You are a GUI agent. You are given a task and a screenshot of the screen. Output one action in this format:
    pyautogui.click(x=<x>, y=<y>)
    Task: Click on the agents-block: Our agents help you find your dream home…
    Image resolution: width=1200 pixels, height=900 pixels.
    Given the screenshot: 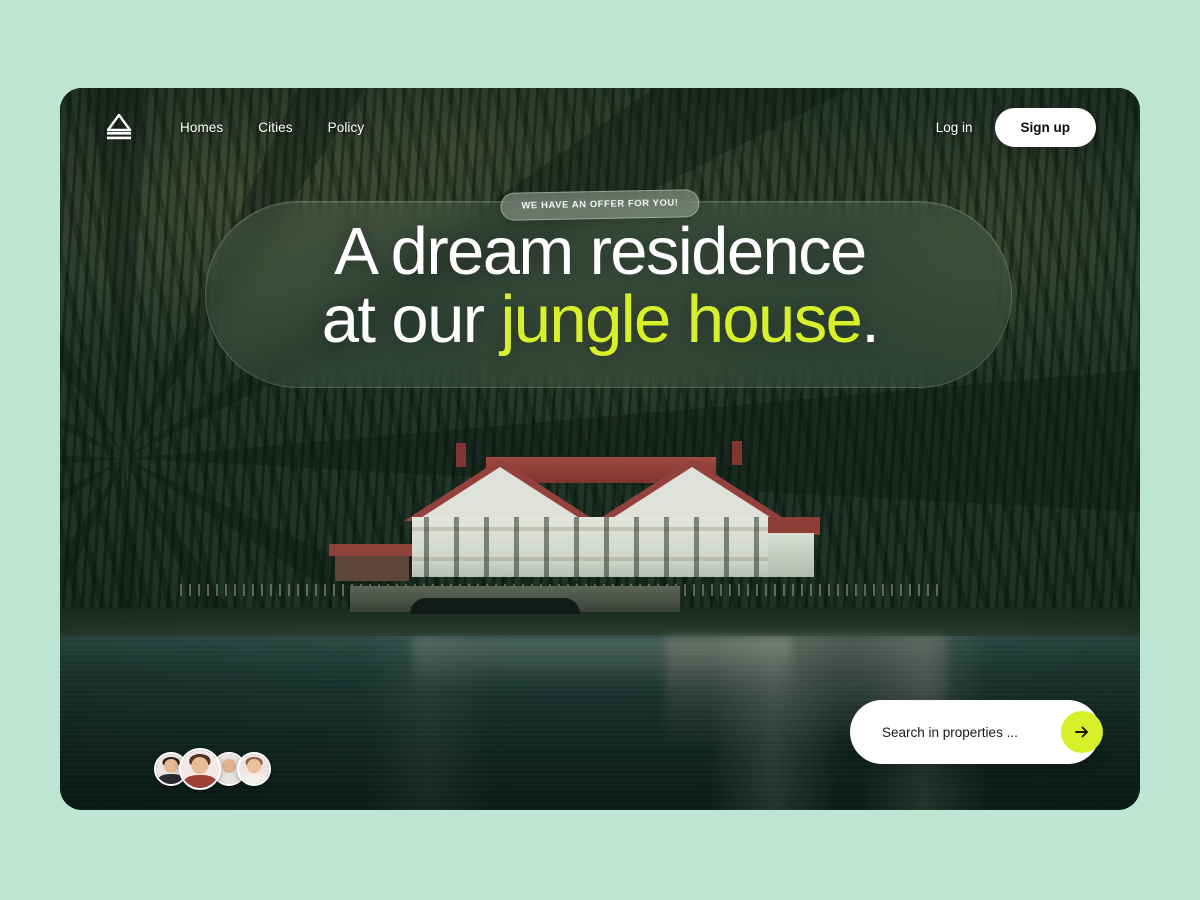 What is the action you would take?
    pyautogui.click(x=286, y=778)
    